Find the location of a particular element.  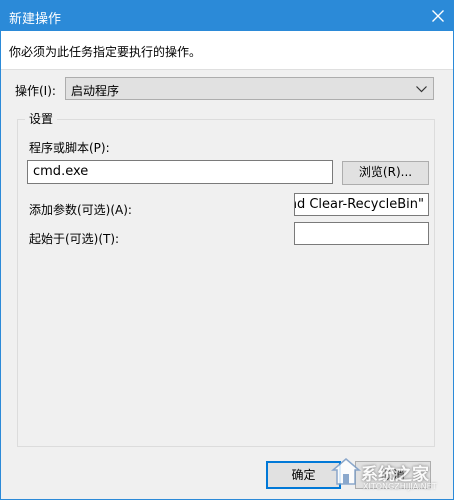

description-text: 你必须为此任务指定要执行的操作。 is located at coordinates (105, 52).